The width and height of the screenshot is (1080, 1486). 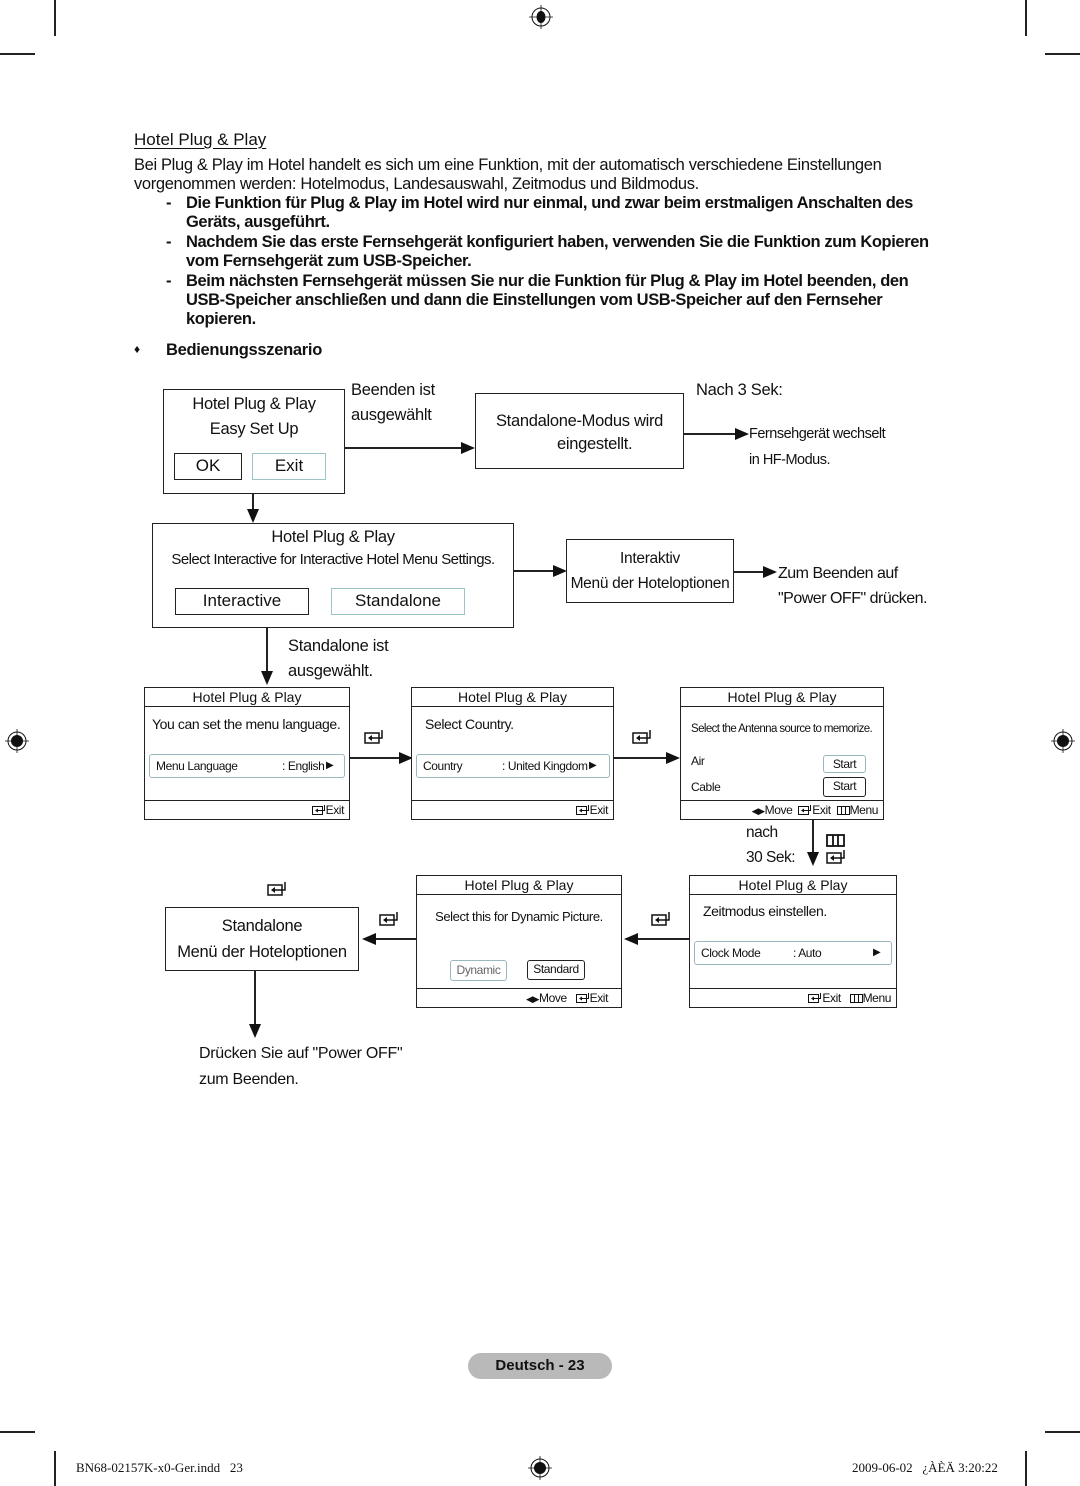 I want to click on power-off-note: Drücken Sie auf "Power OFF" zum Beenden., so click(x=301, y=1067).